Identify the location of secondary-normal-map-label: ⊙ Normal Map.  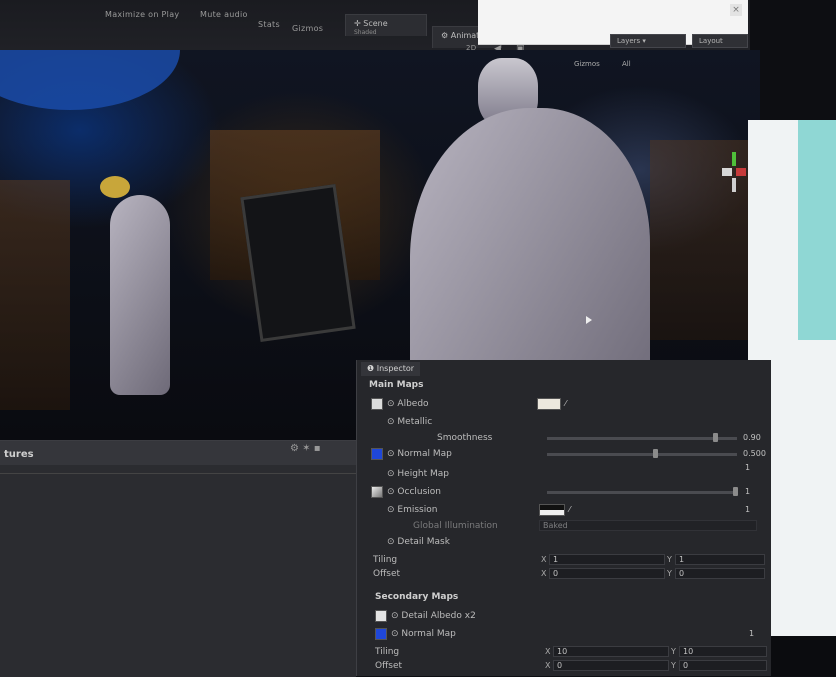
(423, 634).